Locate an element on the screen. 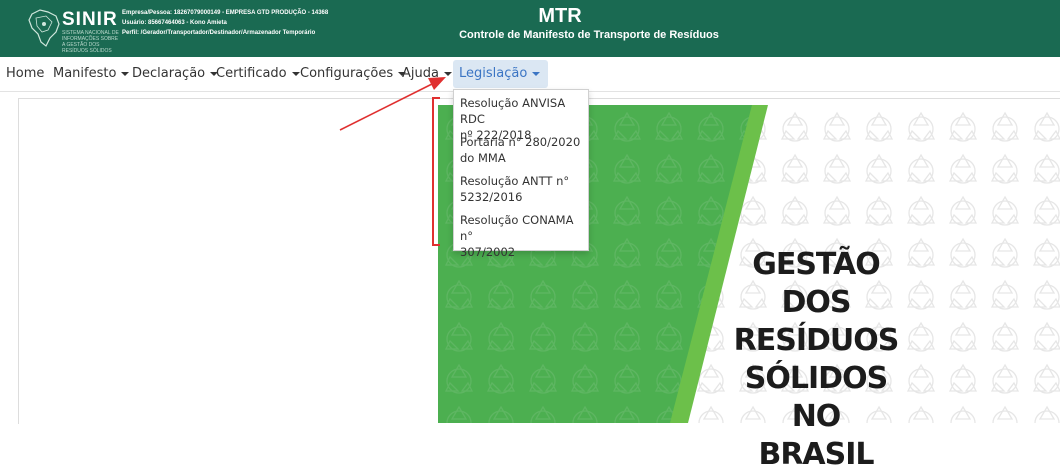 This screenshot has height=474, width=1060. dropdown-item-anvisa-line1: Resolução ANVISA RDC is located at coordinates (513, 111).